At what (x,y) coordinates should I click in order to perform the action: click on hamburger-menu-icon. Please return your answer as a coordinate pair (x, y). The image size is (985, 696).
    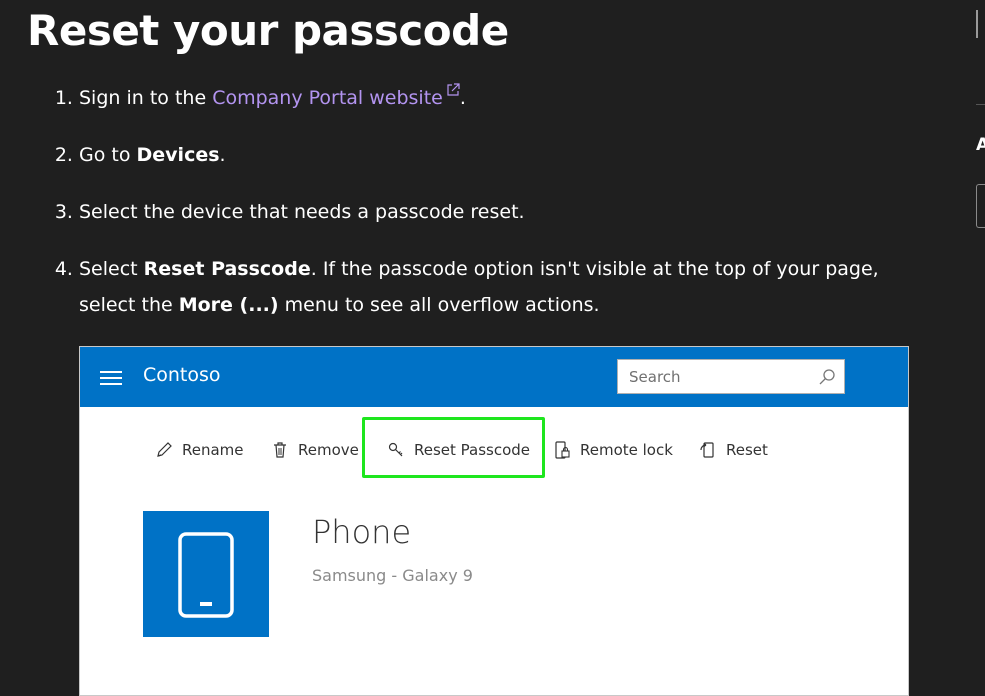
    Looking at the image, I should click on (111, 378).